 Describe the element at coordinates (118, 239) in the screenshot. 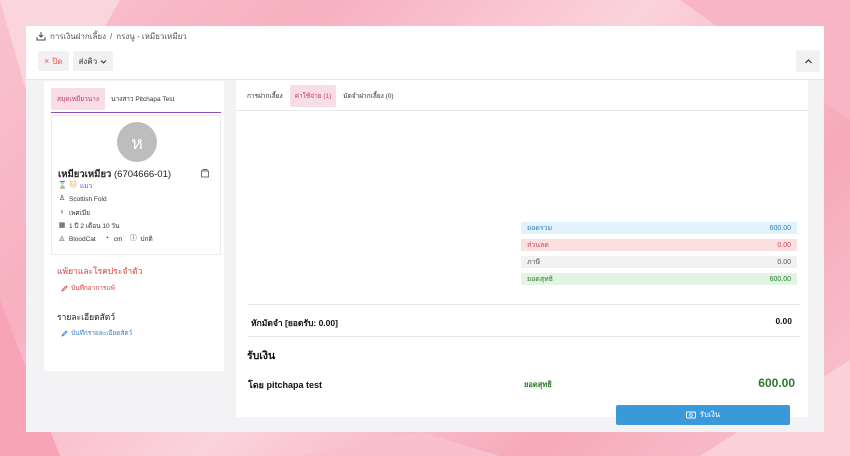

I see `weight-value: cm` at that location.